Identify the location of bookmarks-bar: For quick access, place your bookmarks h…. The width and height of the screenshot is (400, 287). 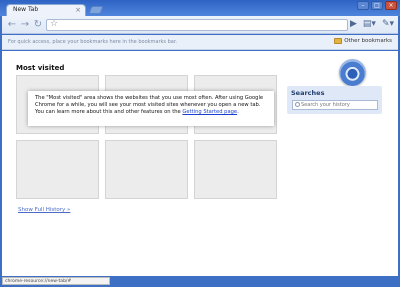
(200, 42).